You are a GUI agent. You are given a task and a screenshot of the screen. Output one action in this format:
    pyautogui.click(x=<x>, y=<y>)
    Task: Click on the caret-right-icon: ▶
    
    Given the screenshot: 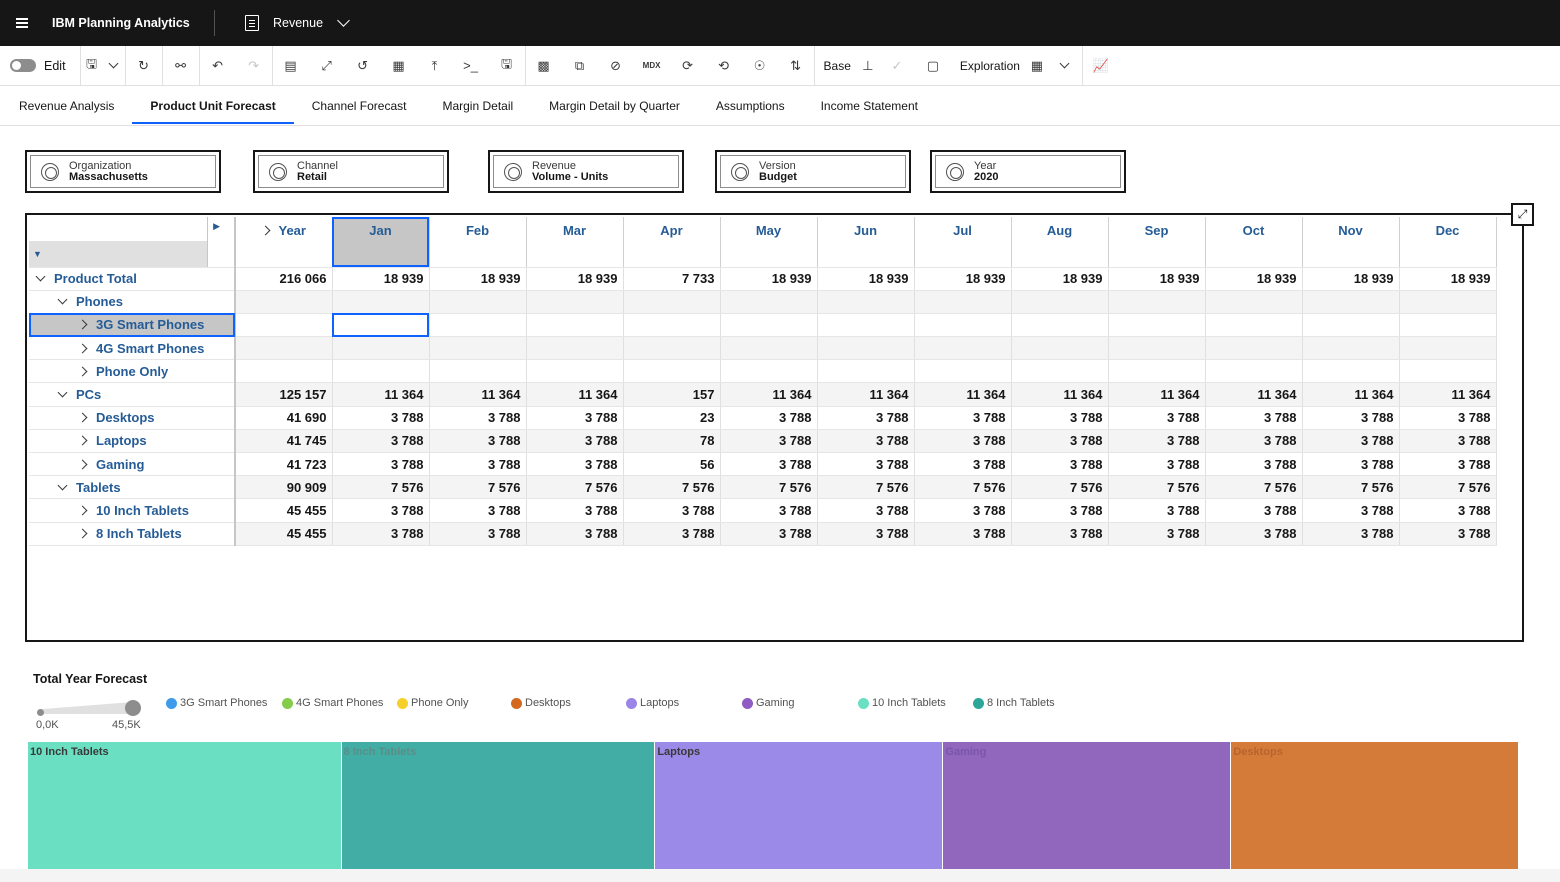 What is the action you would take?
    pyautogui.click(x=216, y=226)
    